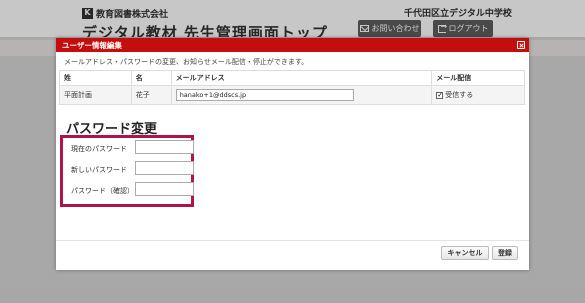 Image resolution: width=585 pixels, height=303 pixels. What do you see at coordinates (164, 189) in the screenshot?
I see `confirm-password-field` at bounding box center [164, 189].